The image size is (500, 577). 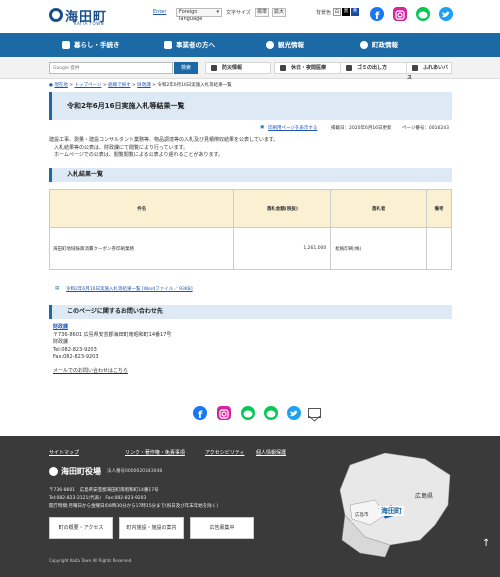 I want to click on footer-link-privacy: 個人情報保護, so click(x=271, y=452).